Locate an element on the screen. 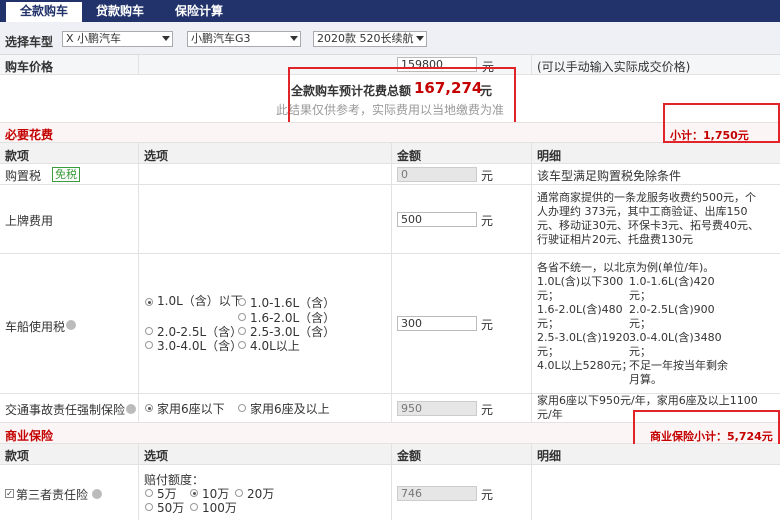 The image size is (780, 520). brand-select: X 小鹏汽车 is located at coordinates (117, 39).